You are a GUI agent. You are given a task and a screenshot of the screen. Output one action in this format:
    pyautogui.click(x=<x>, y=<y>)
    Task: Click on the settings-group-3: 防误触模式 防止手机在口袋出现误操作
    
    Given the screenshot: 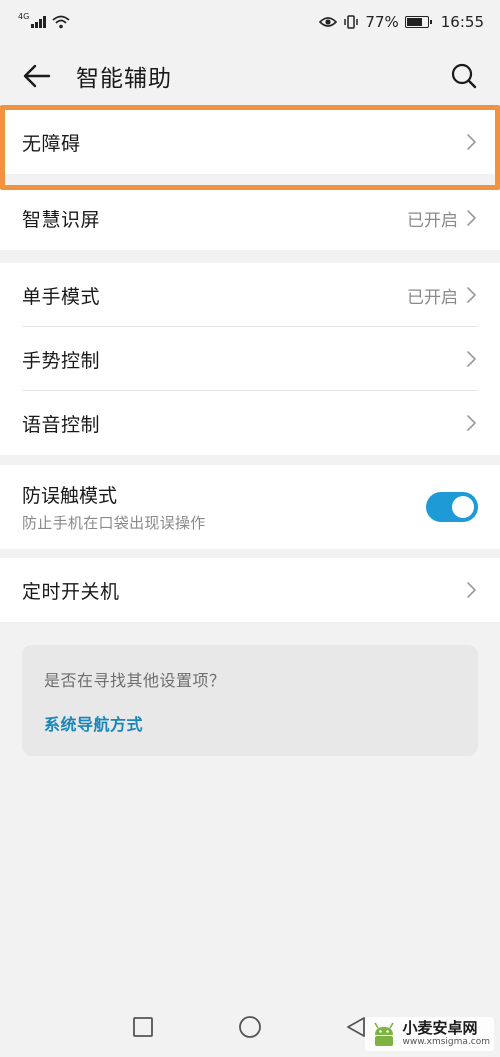 What is the action you would take?
    pyautogui.click(x=250, y=507)
    